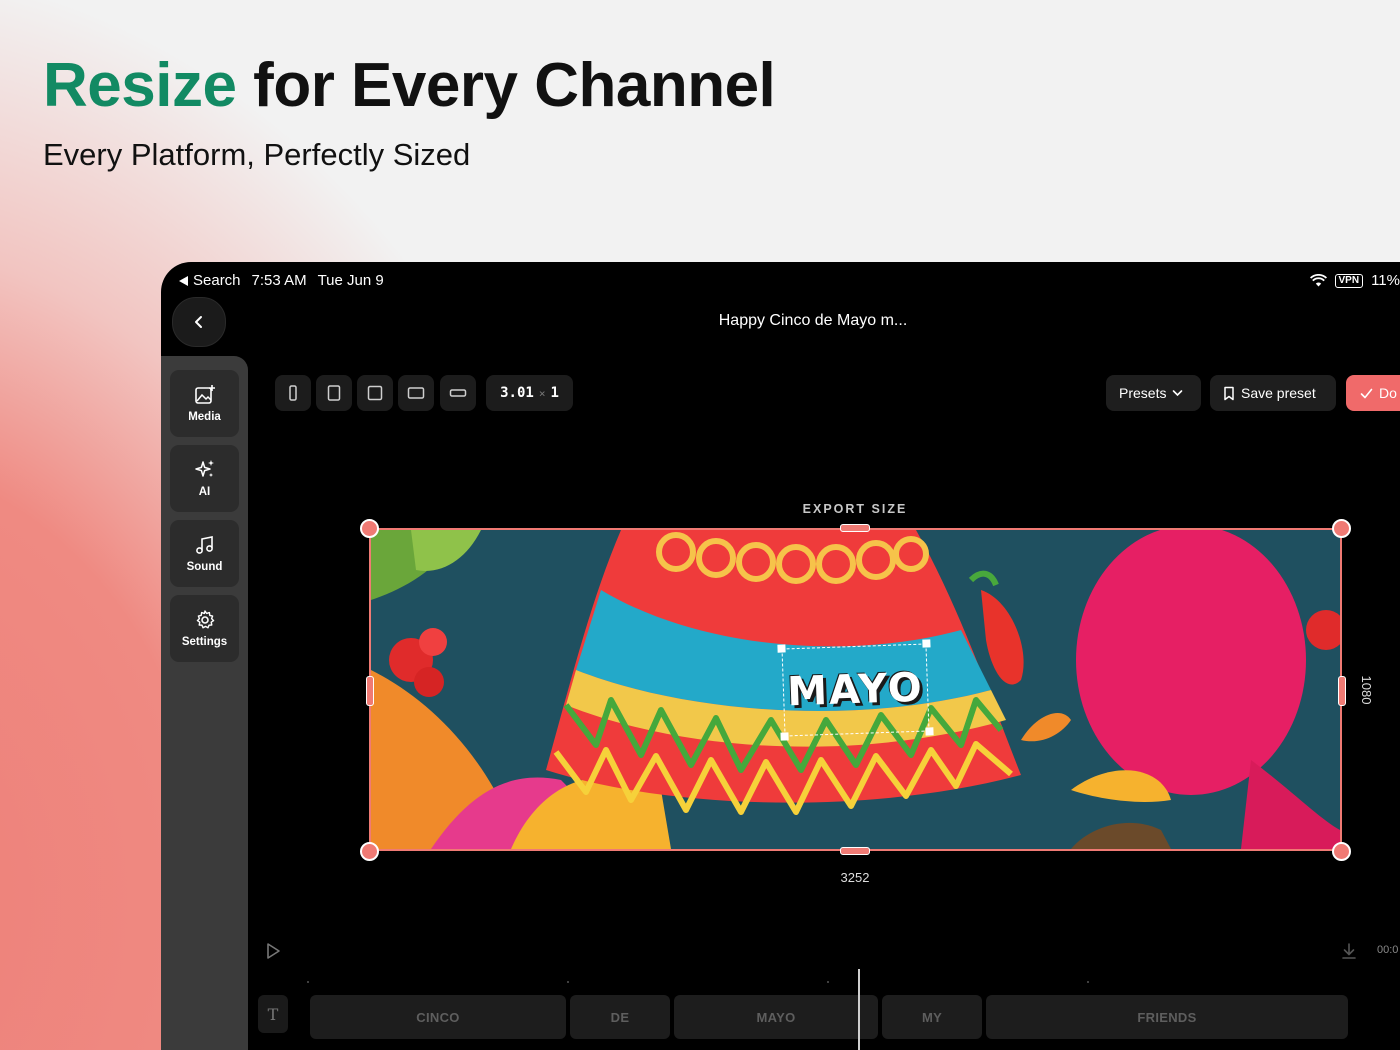  Describe the element at coordinates (204, 703) in the screenshot. I see `tool-sidebar: Media AI Sound Settings` at that location.